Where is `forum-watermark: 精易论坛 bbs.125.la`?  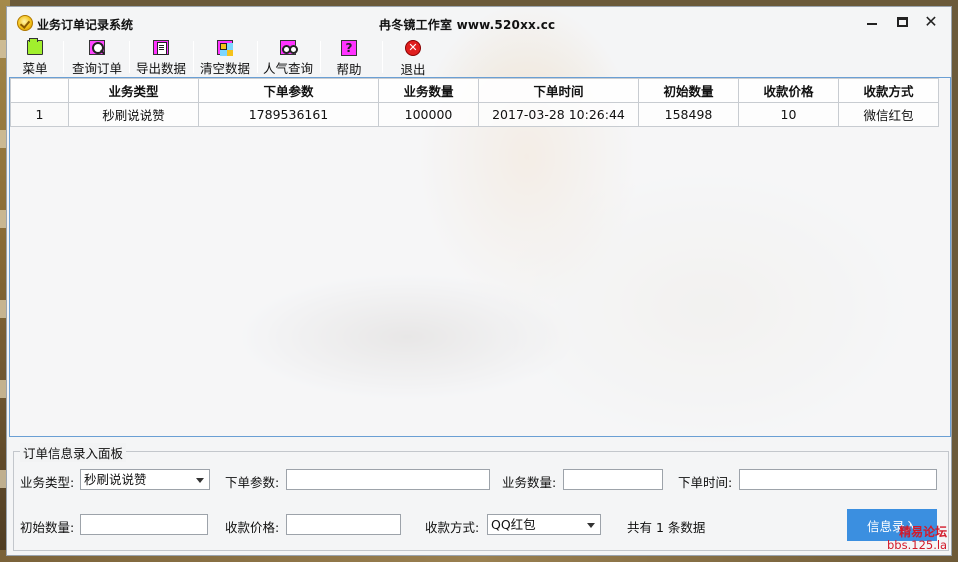 forum-watermark: 精易论坛 bbs.125.la is located at coordinates (917, 539).